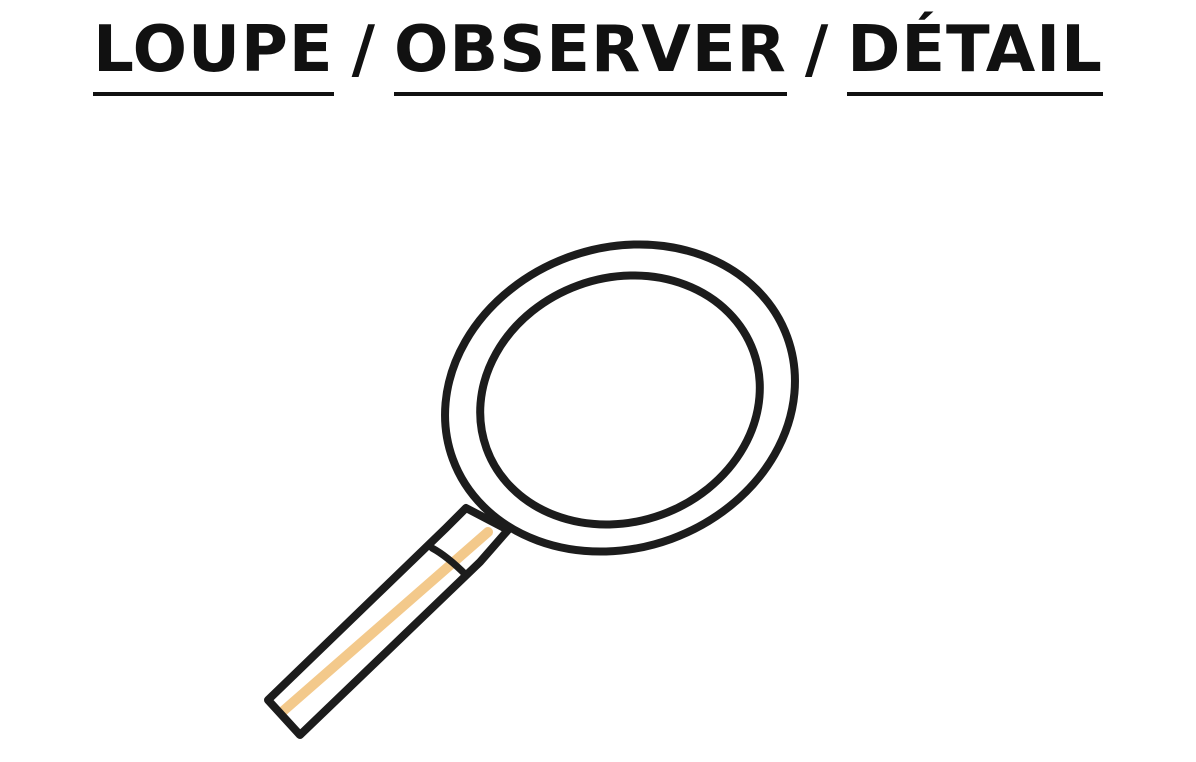 This screenshot has width=1196, height=762. I want to click on handle, so click(388, 621).